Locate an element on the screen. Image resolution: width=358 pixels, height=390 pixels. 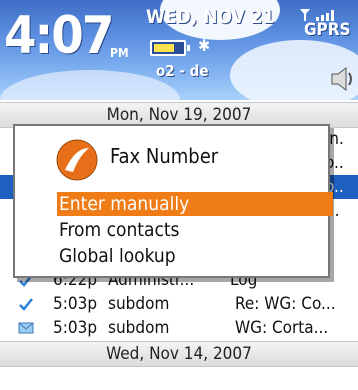
envelope-icon is located at coordinates (26, 328).